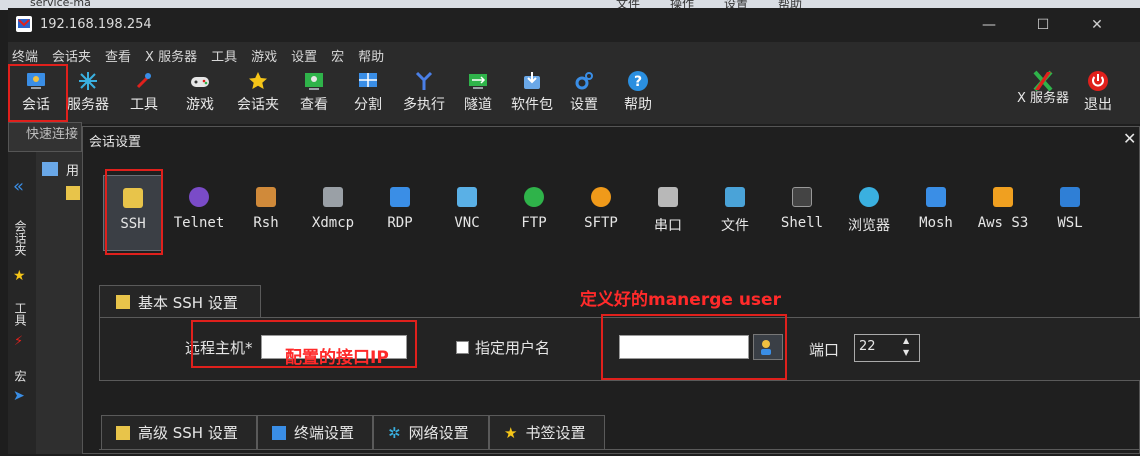  Describe the element at coordinates (1129, 138) in the screenshot. I see `dialog-close-button: ✕` at that location.